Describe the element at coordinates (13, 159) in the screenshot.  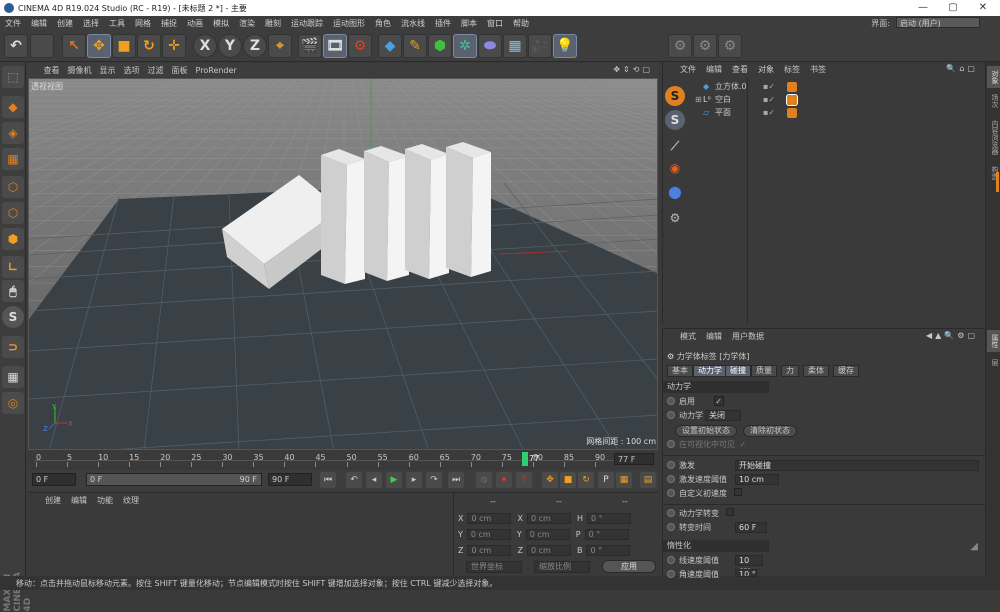
I see `workplane-icon: ▦` at that location.